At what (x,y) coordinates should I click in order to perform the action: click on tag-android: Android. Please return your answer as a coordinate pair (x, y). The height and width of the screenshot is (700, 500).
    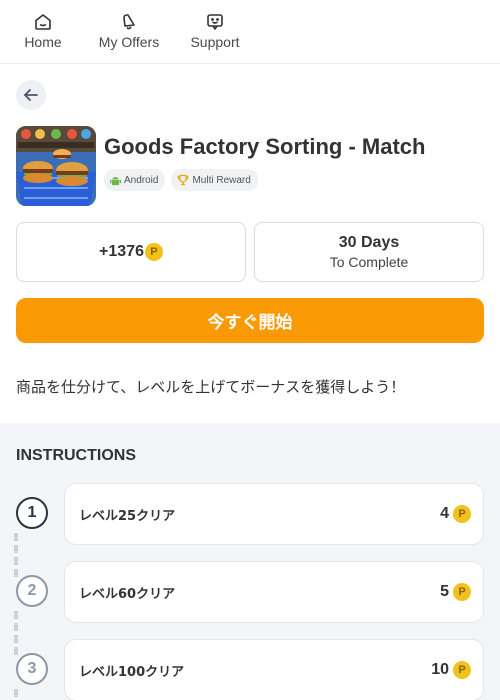
    Looking at the image, I should click on (135, 180).